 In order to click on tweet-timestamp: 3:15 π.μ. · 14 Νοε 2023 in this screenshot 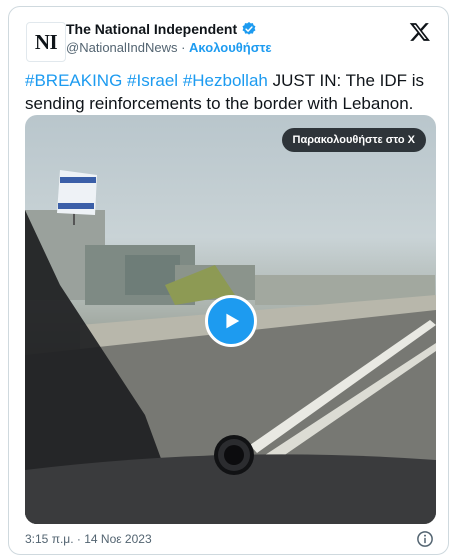, I will do `click(88, 539)`.